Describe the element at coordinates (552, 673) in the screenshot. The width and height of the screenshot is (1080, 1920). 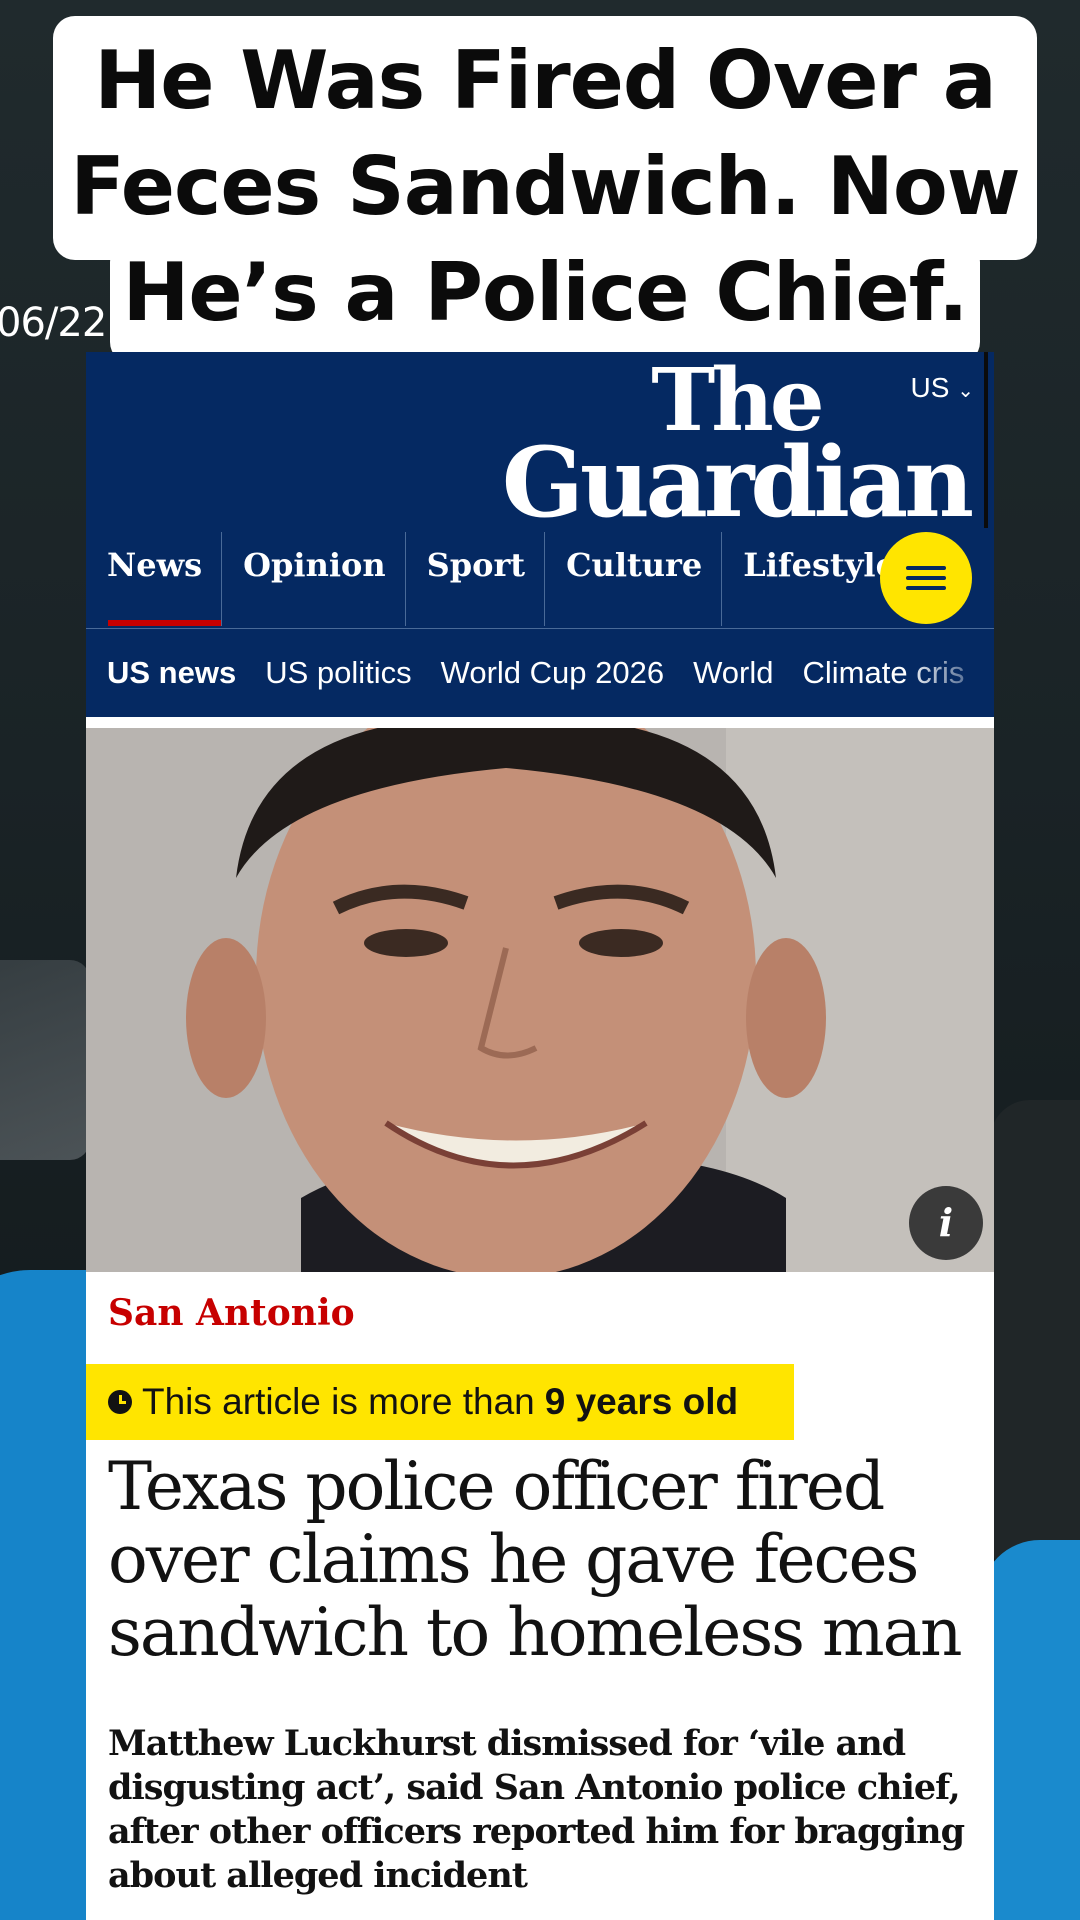
I see `subnav-world-cup: World Cup 2026` at that location.